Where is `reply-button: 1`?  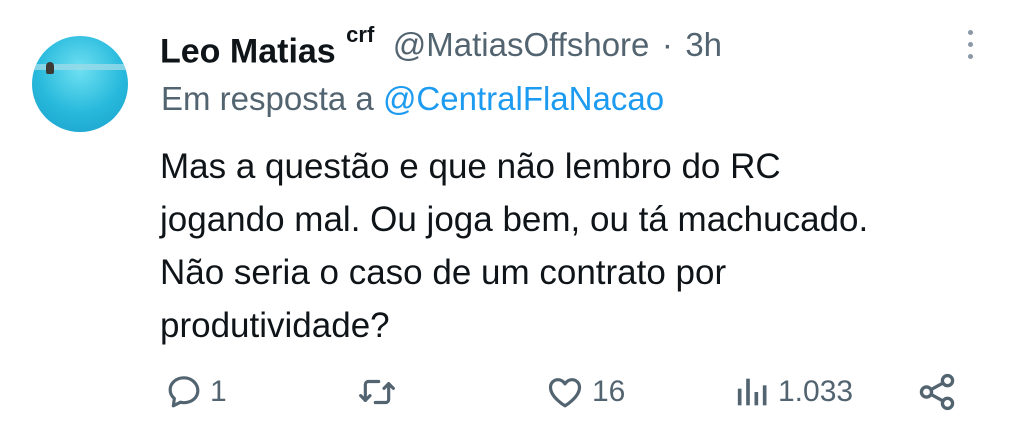
reply-button: 1 is located at coordinates (195, 392).